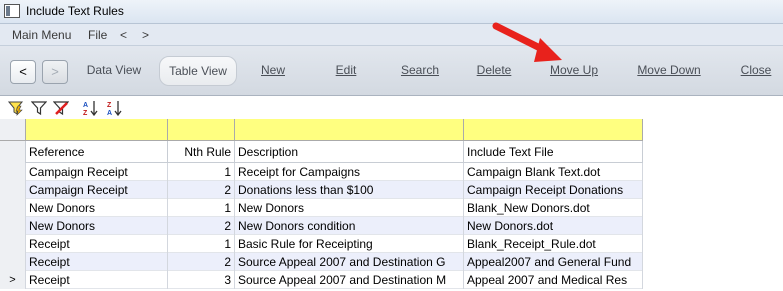 Image resolution: width=783 pixels, height=291 pixels. Describe the element at coordinates (13, 280) in the screenshot. I see `row-selector: >` at that location.